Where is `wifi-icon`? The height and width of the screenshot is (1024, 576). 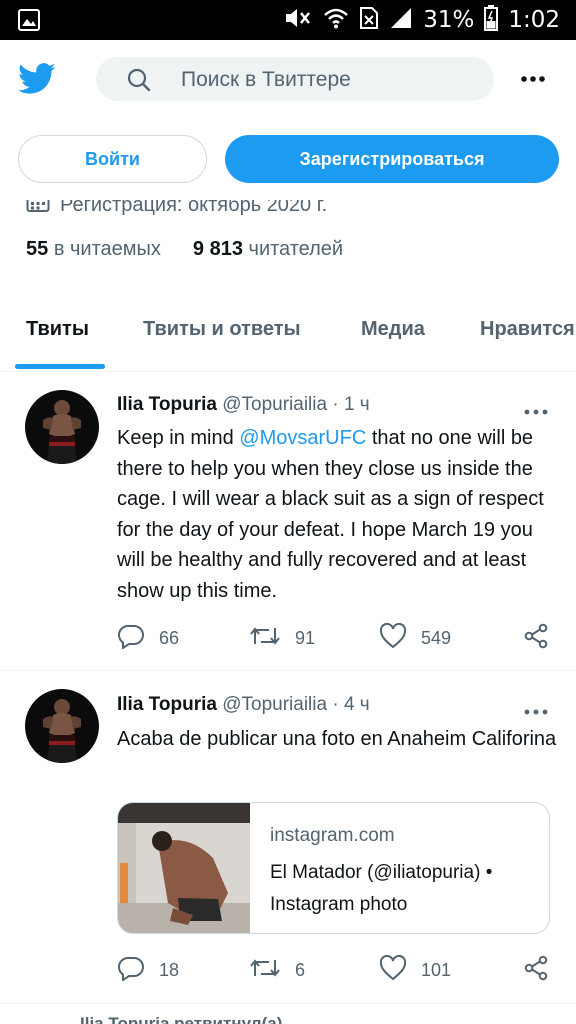 wifi-icon is located at coordinates (336, 20).